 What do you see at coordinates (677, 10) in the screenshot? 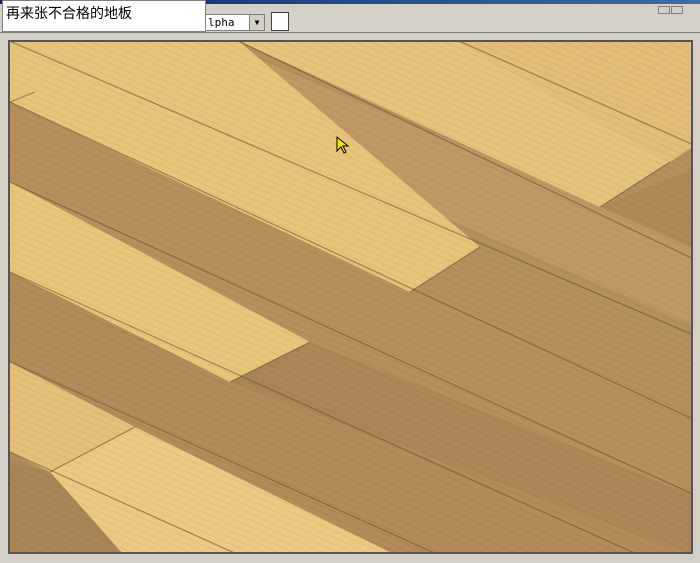
I see `close-icon` at bounding box center [677, 10].